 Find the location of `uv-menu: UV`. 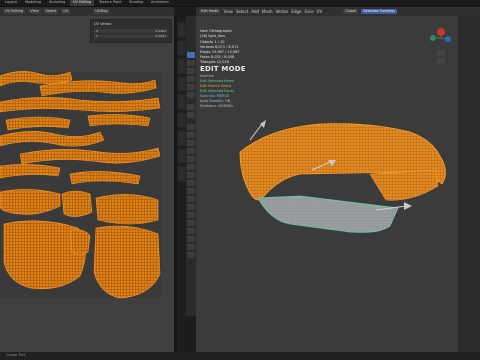

uv-menu: UV is located at coordinates (320, 11).